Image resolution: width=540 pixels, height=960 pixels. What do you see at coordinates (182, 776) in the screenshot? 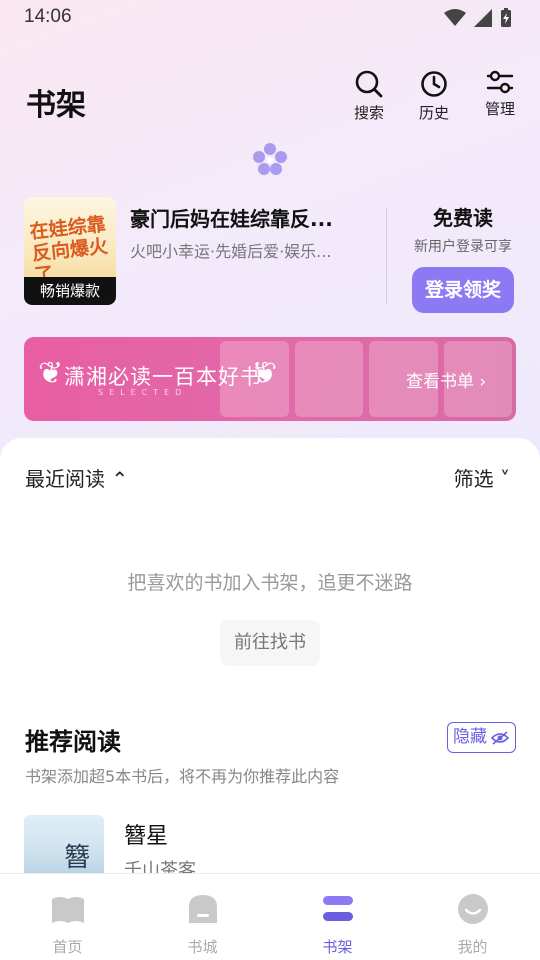
I see `recommend-subtitle: 书架添加超5本书后，将不再为你推荐此内容` at bounding box center [182, 776].